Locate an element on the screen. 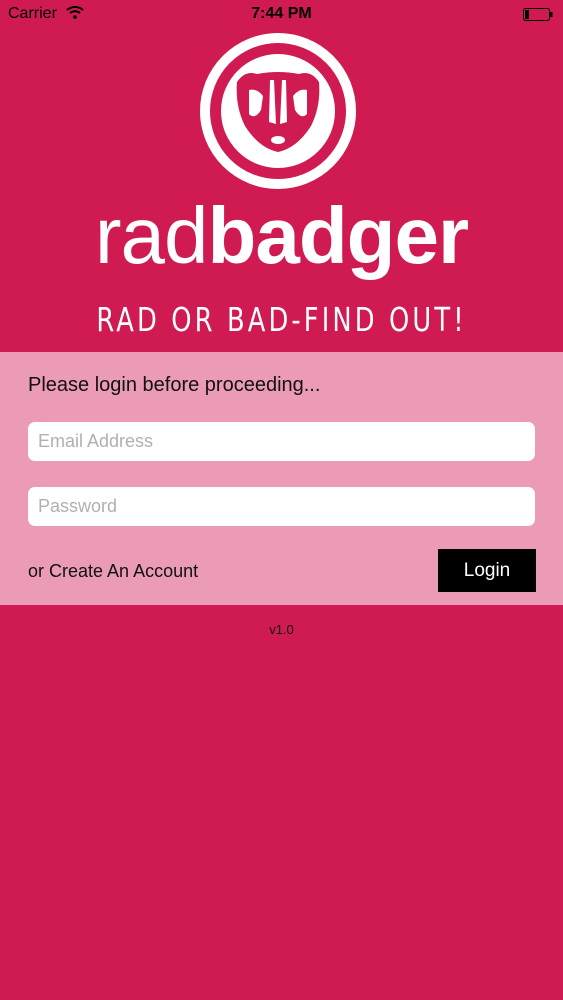  version-label: v1.0 is located at coordinates (281, 629).